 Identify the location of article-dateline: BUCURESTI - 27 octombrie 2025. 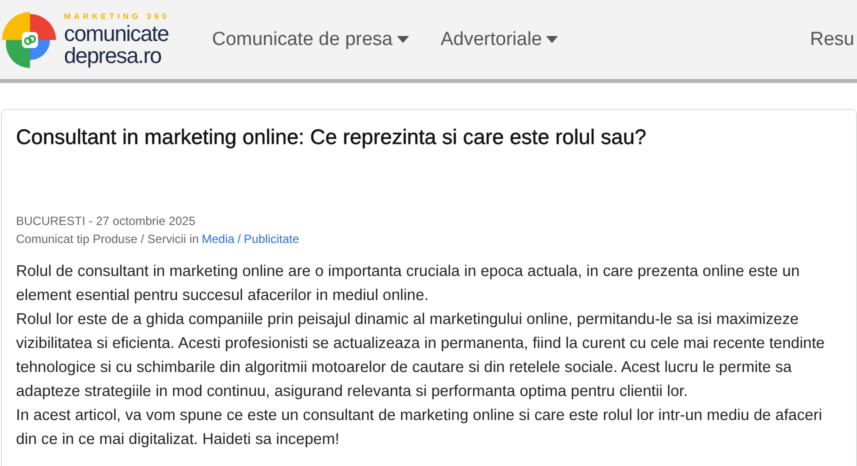
(106, 221).